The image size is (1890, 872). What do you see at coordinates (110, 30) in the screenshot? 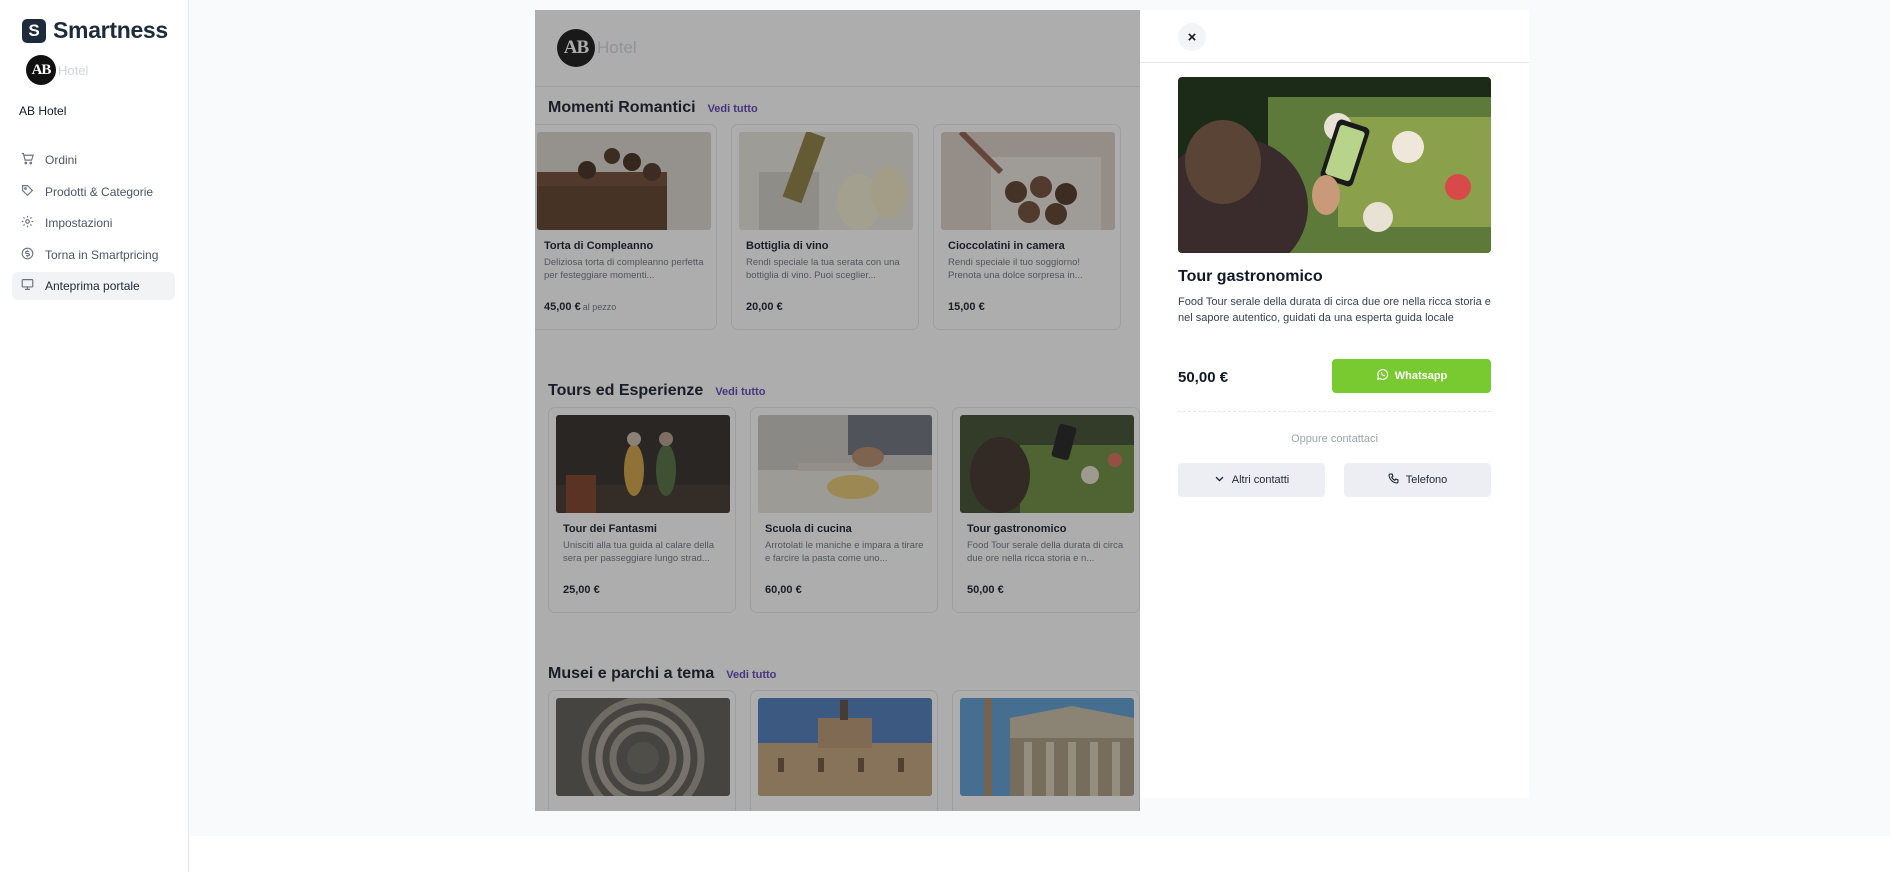
I see `brand-name: Smartness` at bounding box center [110, 30].